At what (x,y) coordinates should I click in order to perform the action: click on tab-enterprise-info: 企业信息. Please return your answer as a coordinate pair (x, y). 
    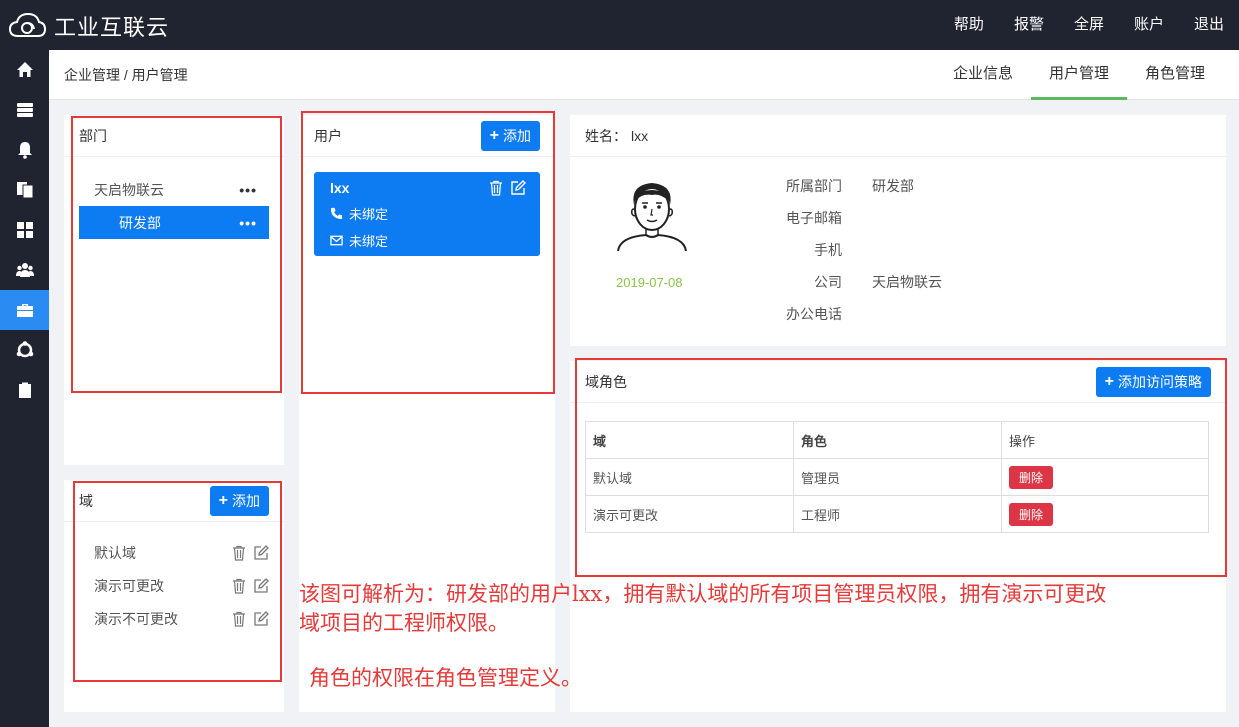
    Looking at the image, I should click on (983, 75).